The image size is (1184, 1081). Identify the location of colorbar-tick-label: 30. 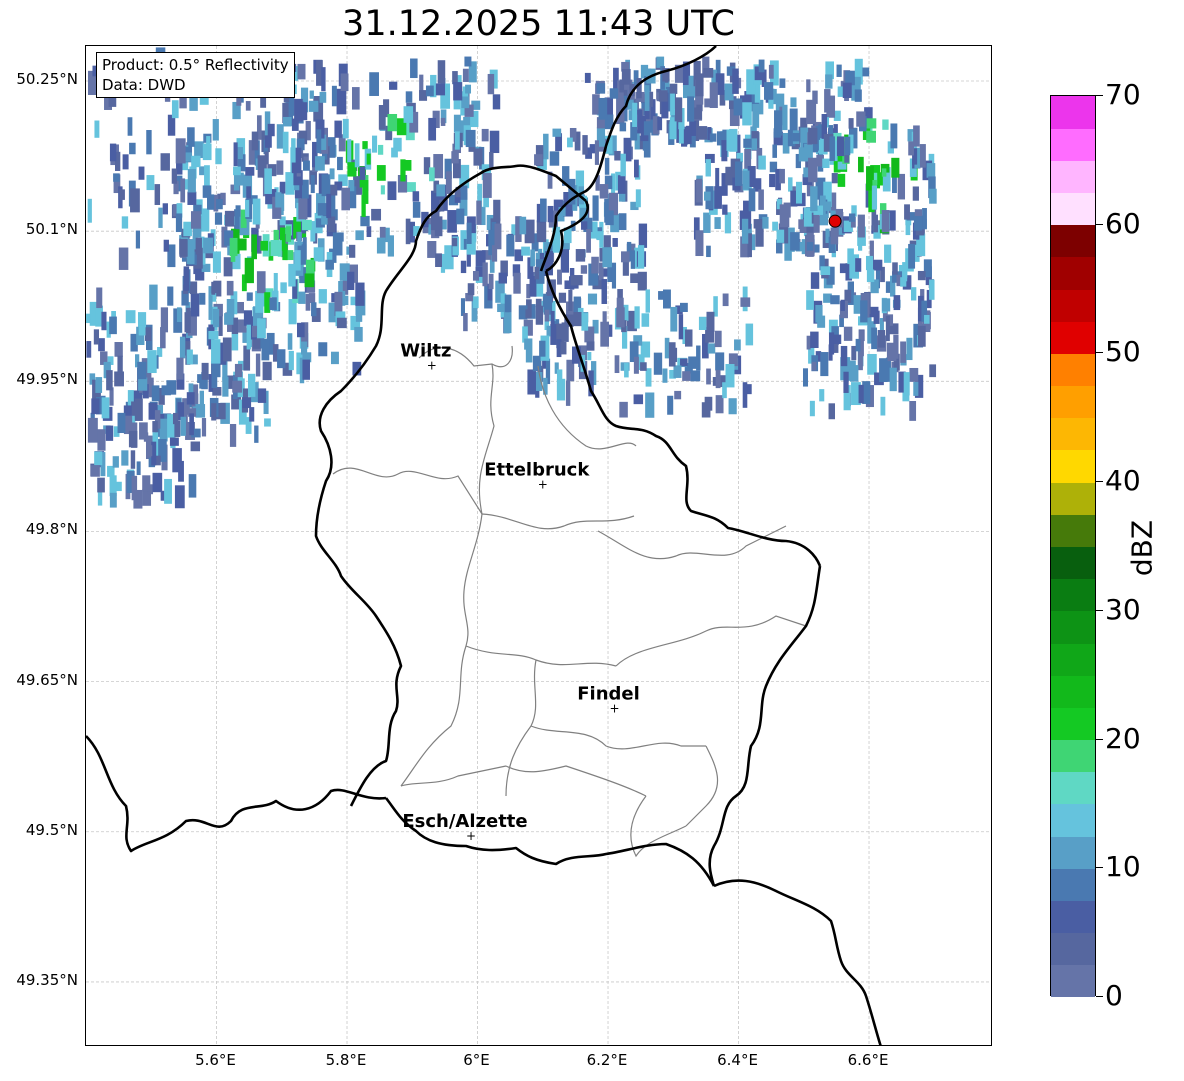
(1123, 609).